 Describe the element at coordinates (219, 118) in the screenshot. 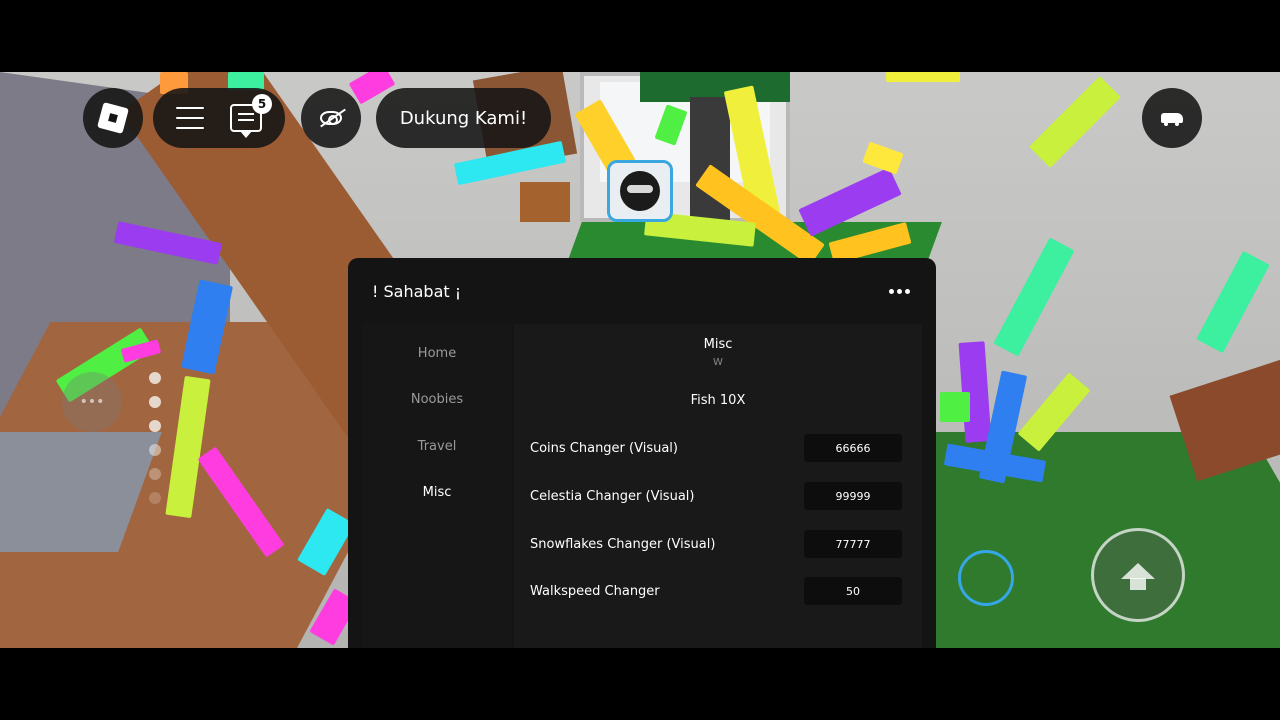

I see `menu-chat-group: 5` at that location.